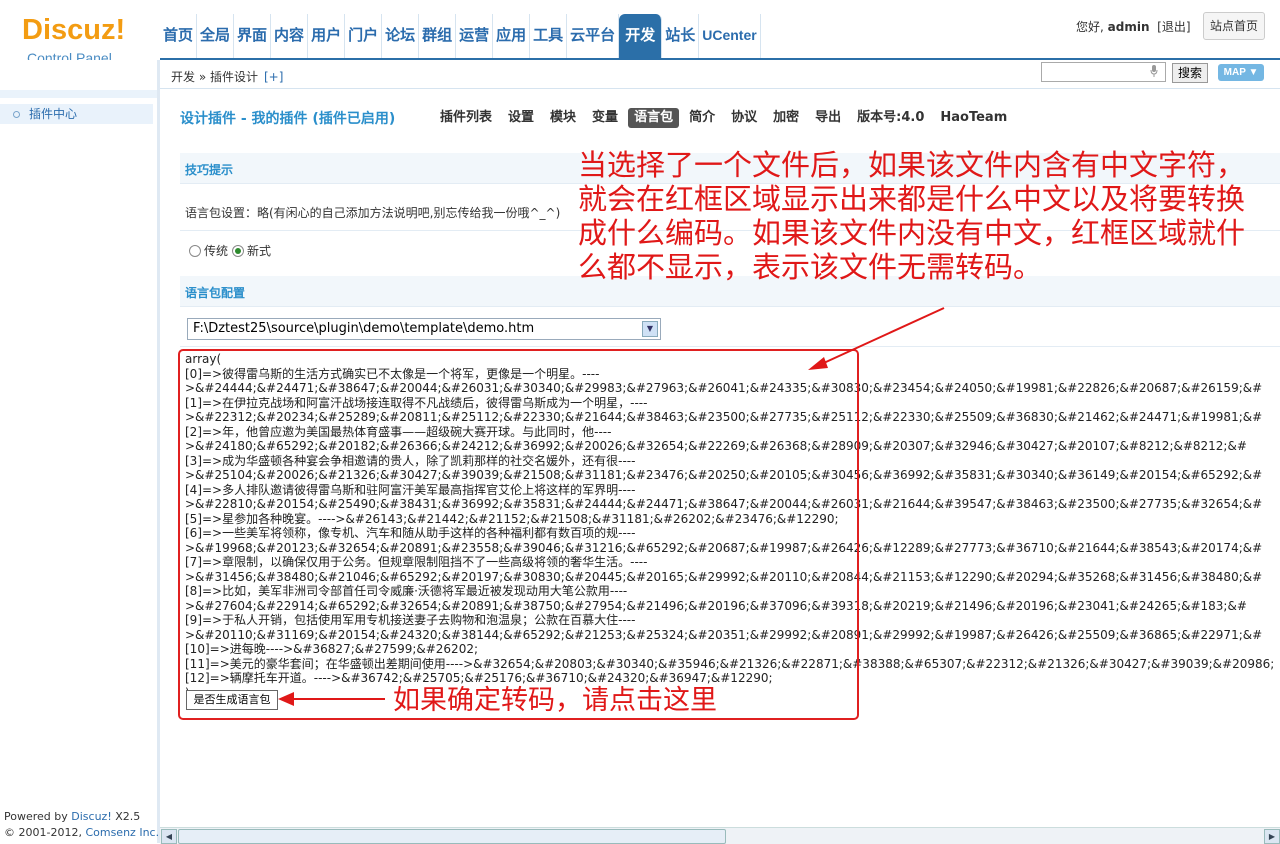 The width and height of the screenshot is (1280, 844). What do you see at coordinates (331, 699) in the screenshot?
I see `arrow-to-button` at bounding box center [331, 699].